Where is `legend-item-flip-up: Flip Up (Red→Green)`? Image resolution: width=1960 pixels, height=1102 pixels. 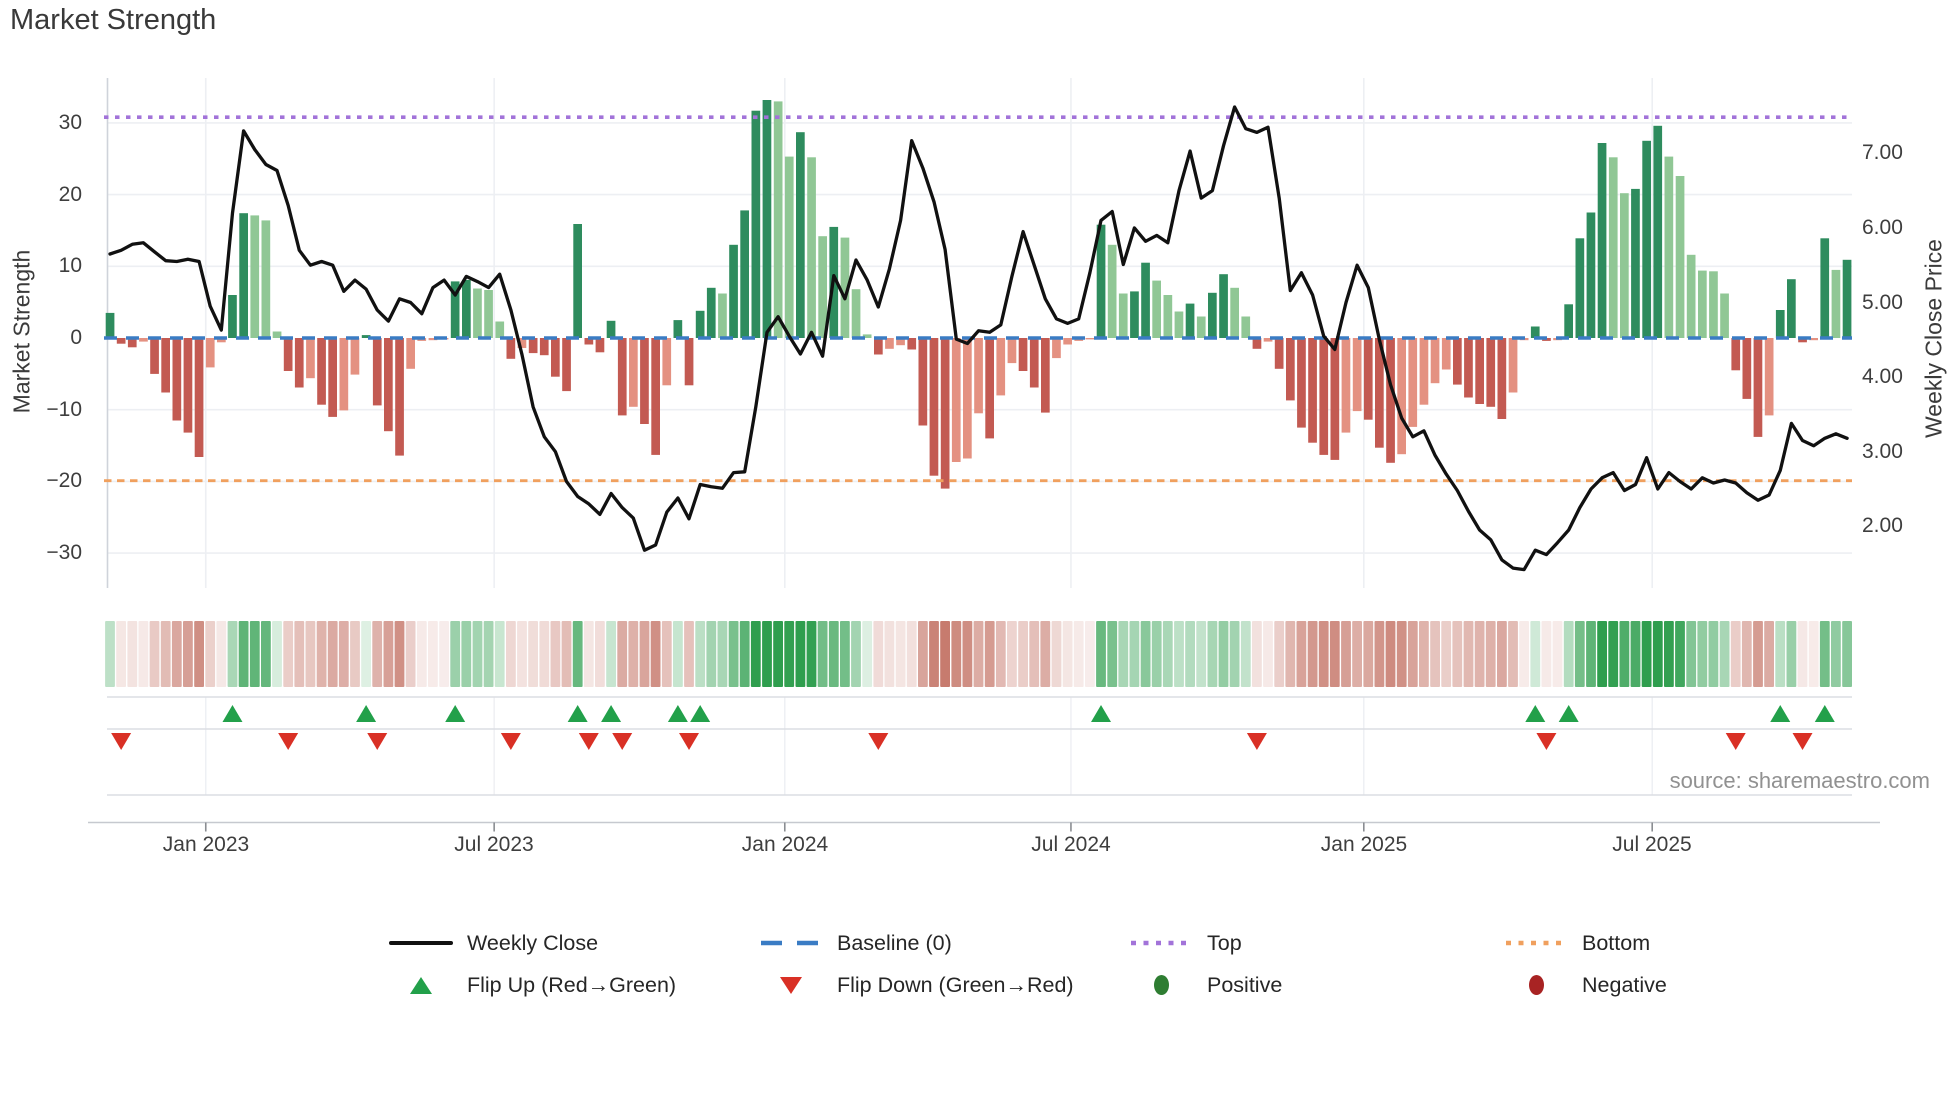
legend-item-flip-up: Flip Up (Red→Green) is located at coordinates (532, 985).